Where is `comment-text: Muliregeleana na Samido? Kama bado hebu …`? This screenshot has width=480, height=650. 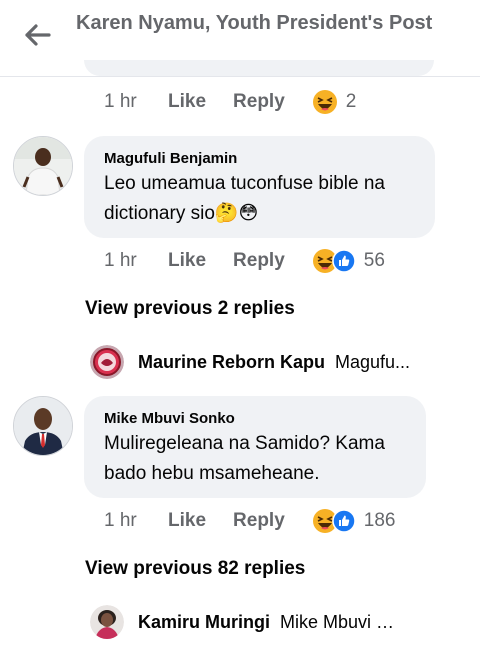 comment-text: Muliregeleana na Samido? Kama bado hebu … is located at coordinates (244, 458).